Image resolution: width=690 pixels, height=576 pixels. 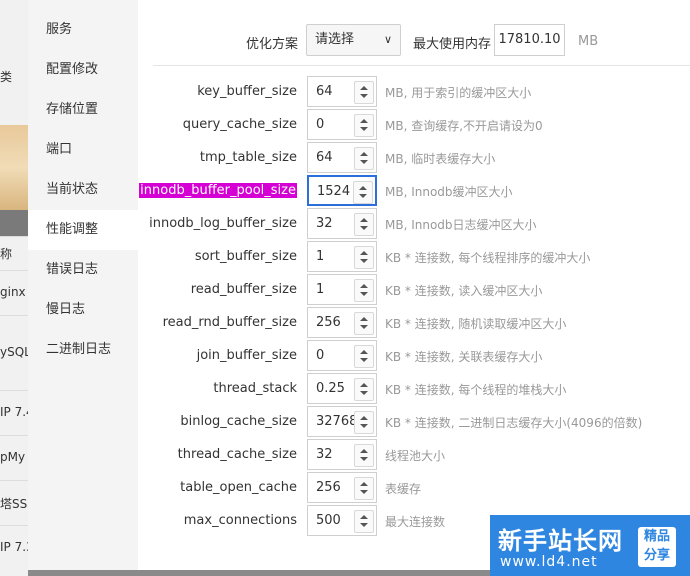 What do you see at coordinates (403, 489) in the screenshot?
I see `param-description: 表缓存` at bounding box center [403, 489].